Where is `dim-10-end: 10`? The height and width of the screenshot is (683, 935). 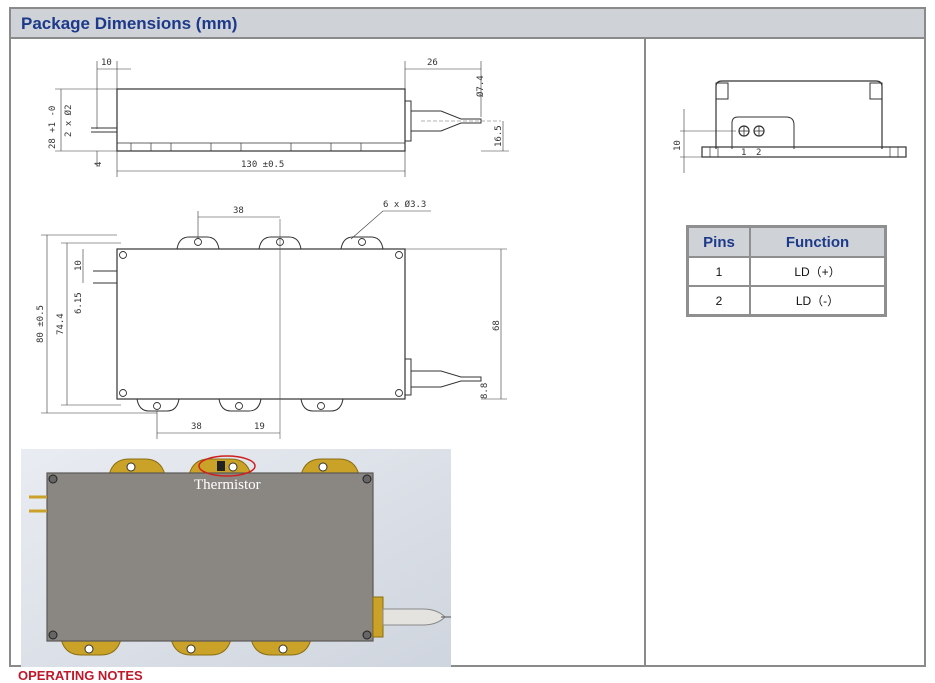
dim-10-end: 10 is located at coordinates (678, 145).